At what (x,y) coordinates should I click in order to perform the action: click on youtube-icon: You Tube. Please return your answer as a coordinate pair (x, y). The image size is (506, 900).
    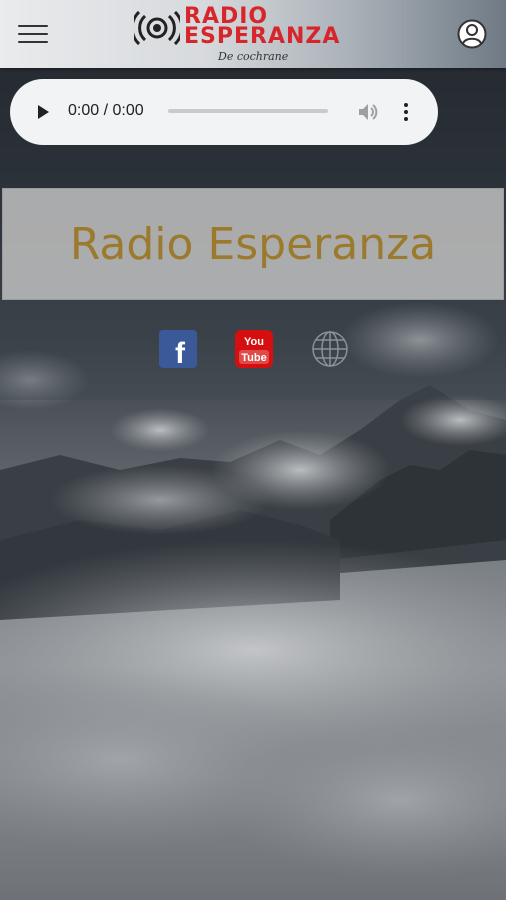
    Looking at the image, I should click on (254, 349).